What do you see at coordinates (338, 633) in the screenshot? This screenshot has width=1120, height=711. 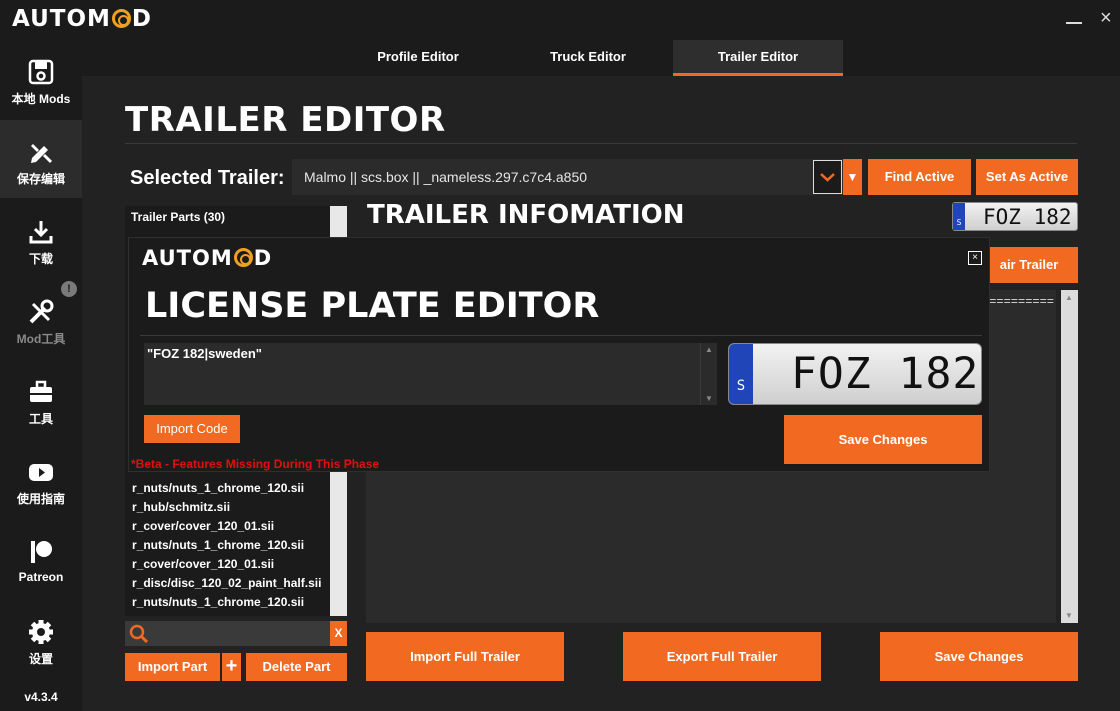 I see `clear-search-button: X` at bounding box center [338, 633].